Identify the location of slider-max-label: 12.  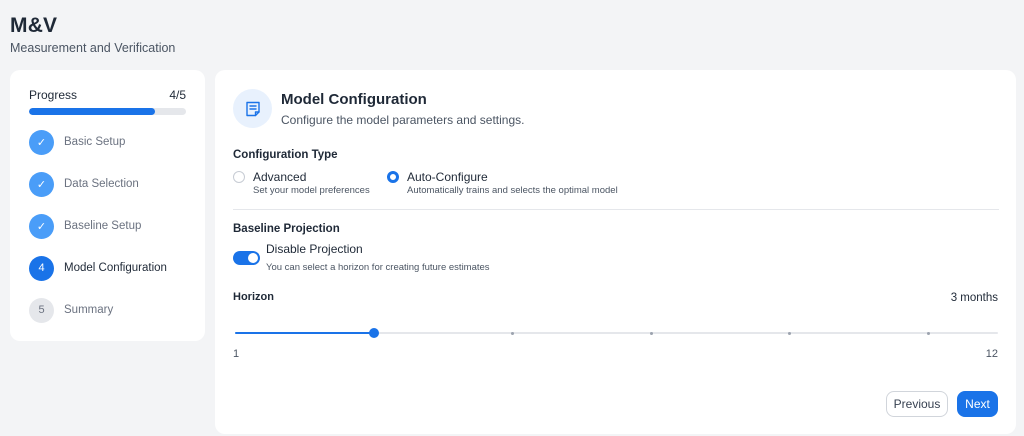
(991, 354).